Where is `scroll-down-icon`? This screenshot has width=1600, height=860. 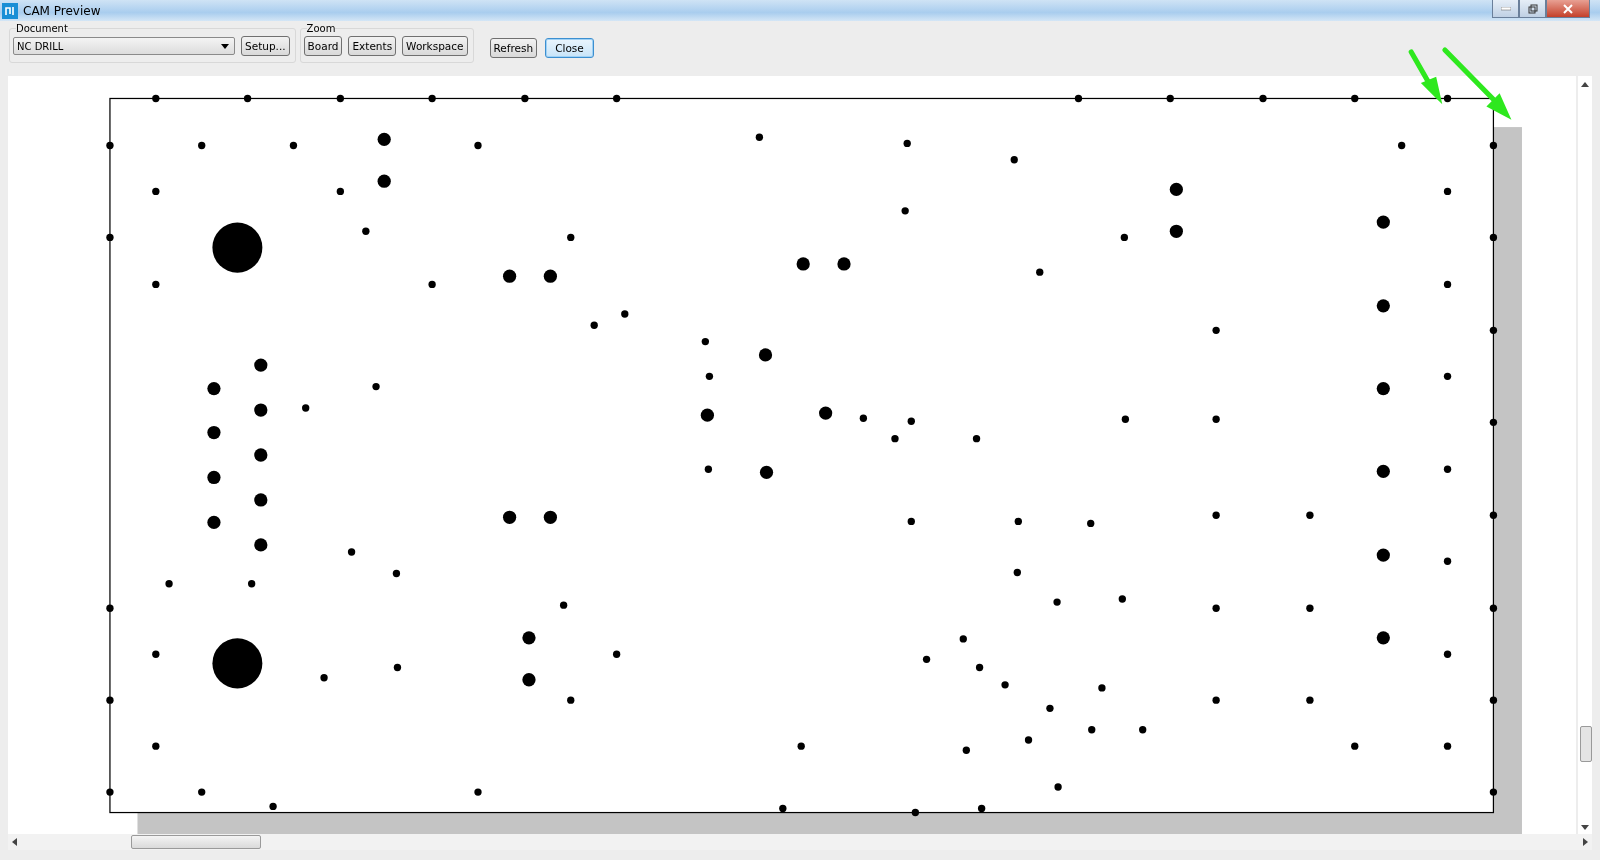
scroll-down-icon is located at coordinates (1585, 827).